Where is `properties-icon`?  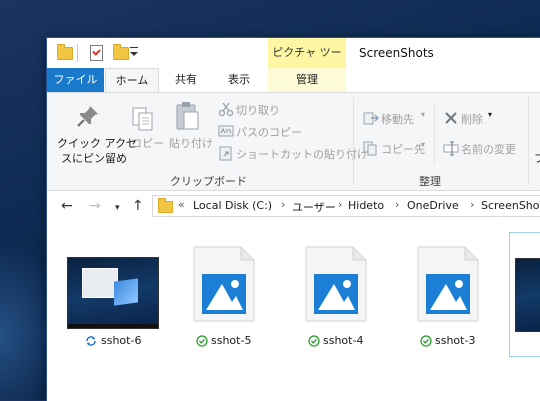 properties-icon is located at coordinates (96, 53).